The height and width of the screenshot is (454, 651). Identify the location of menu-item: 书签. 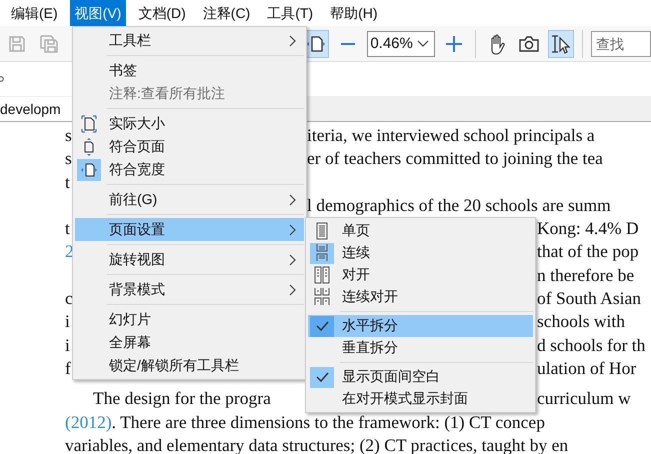
(189, 70).